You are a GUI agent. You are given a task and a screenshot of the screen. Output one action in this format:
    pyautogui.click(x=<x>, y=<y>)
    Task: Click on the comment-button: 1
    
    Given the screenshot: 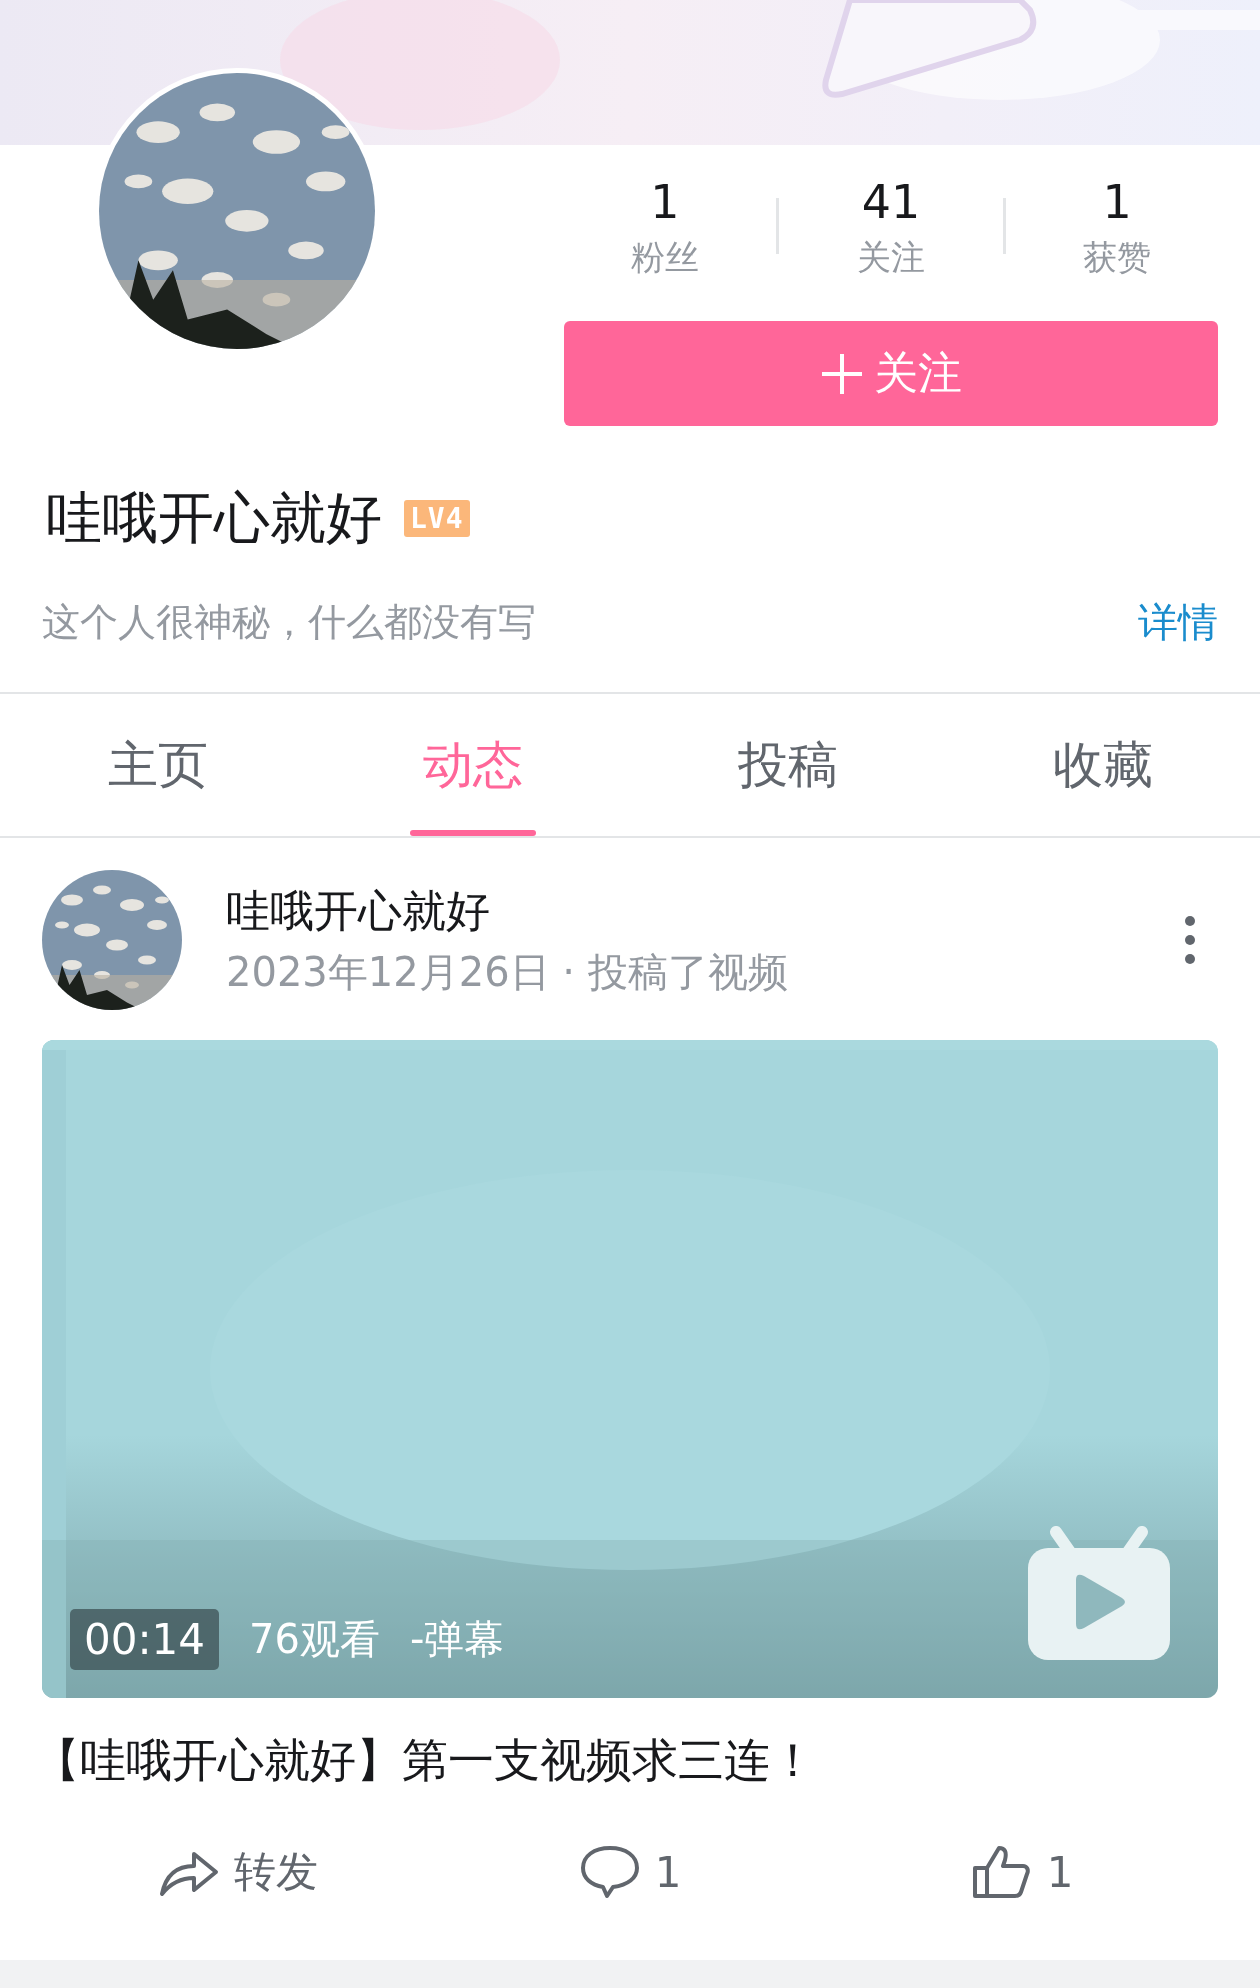 What is the action you would take?
    pyautogui.click(x=630, y=1872)
    